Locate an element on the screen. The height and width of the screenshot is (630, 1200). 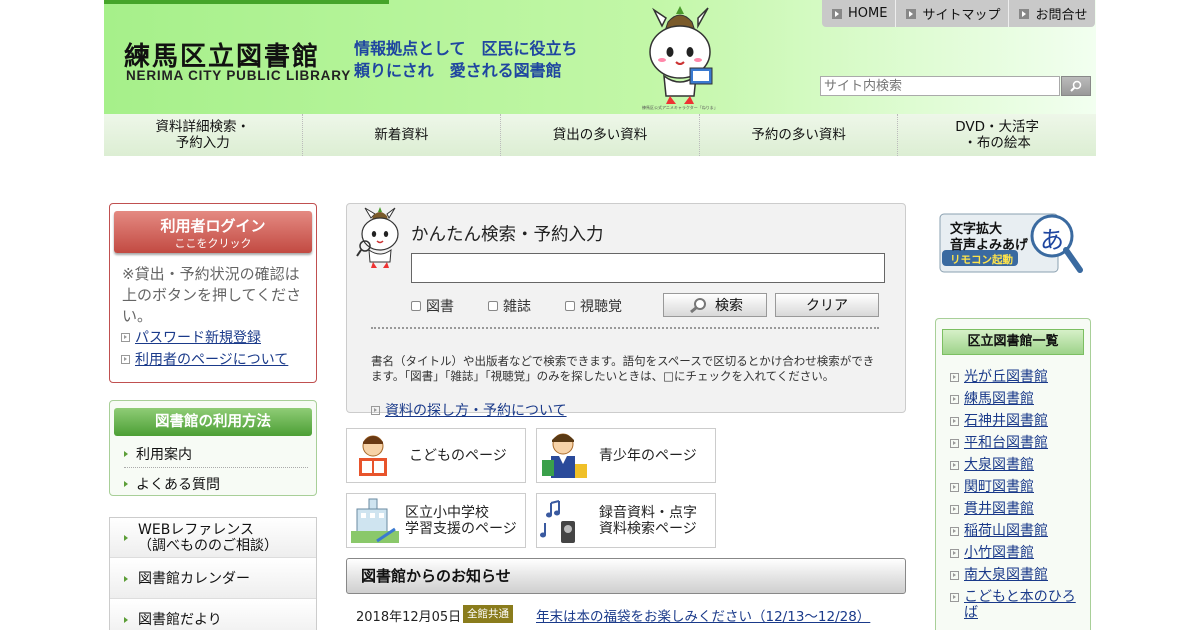
remote-glyph: あ is located at coordinates (1052, 240).